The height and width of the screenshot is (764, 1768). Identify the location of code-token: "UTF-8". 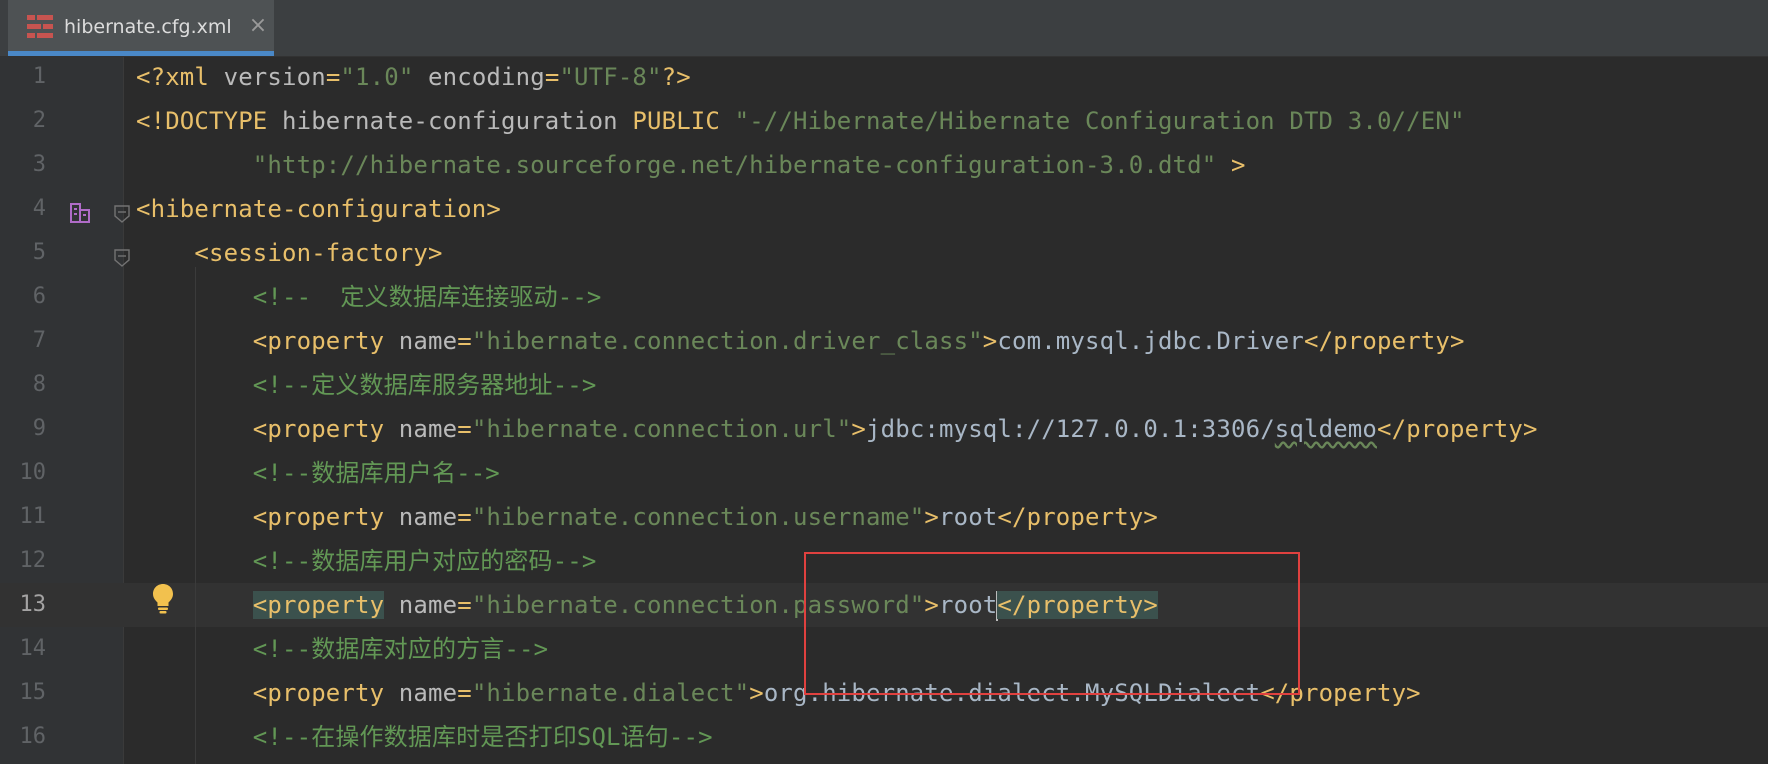
(610, 77).